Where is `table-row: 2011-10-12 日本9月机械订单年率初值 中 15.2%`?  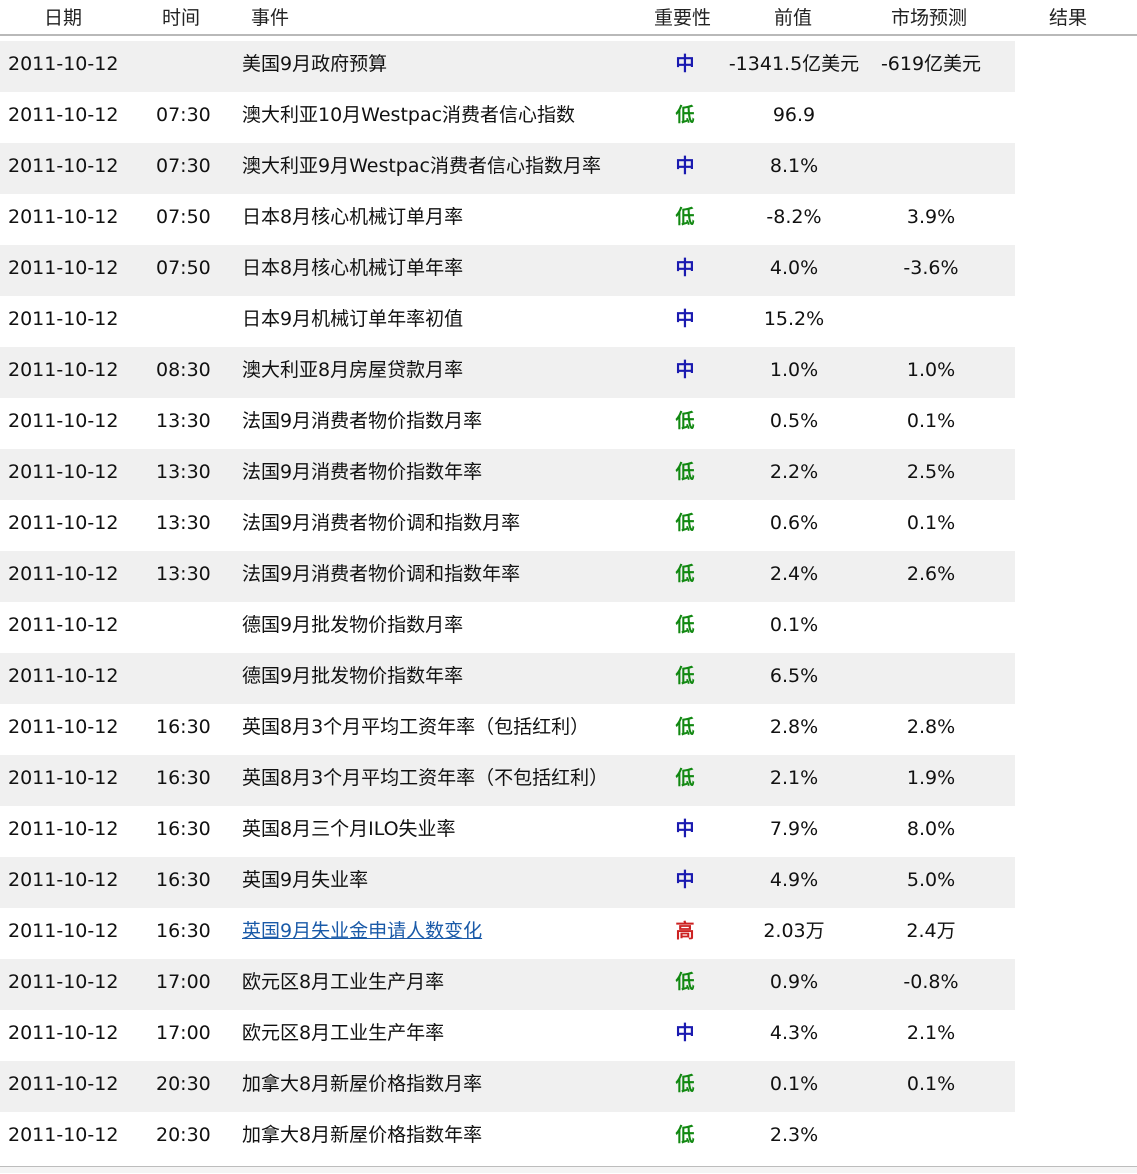
table-row: 2011-10-12 日本9月机械订单年率初值 中 15.2% is located at coordinates (507, 321).